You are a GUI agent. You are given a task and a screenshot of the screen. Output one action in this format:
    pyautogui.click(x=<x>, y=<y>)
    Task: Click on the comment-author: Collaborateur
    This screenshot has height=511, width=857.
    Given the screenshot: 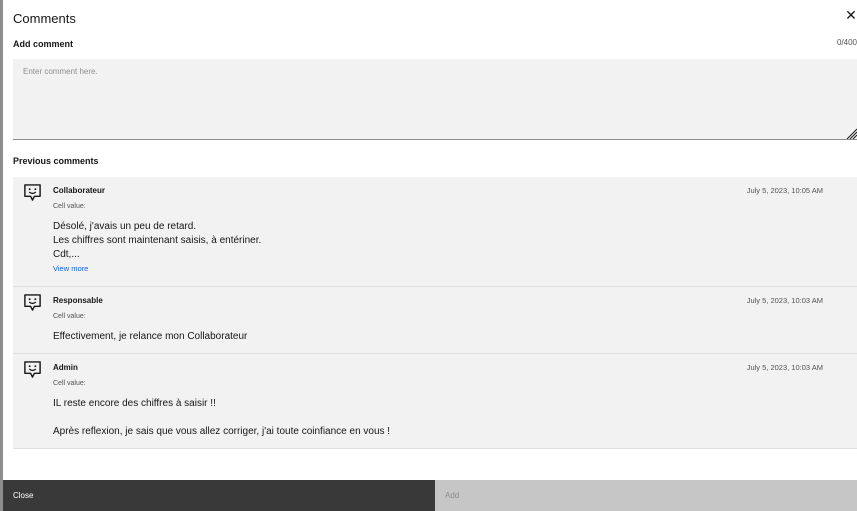 What is the action you would take?
    pyautogui.click(x=79, y=190)
    